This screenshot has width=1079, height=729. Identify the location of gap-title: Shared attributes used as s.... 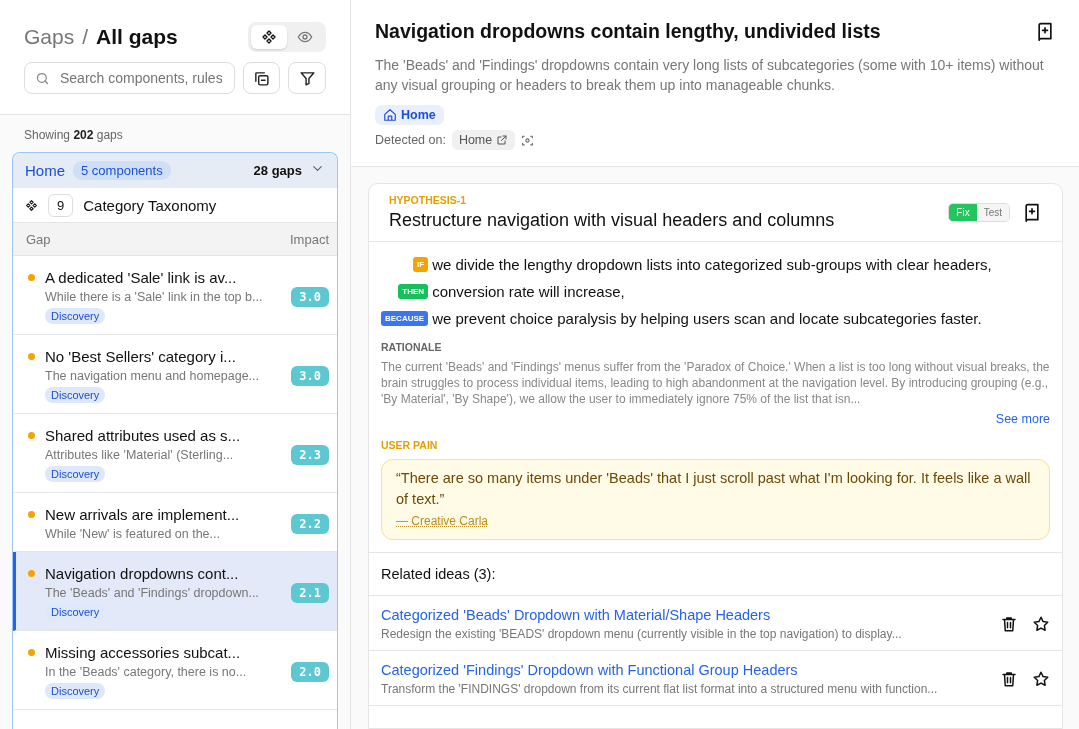
(143, 435).